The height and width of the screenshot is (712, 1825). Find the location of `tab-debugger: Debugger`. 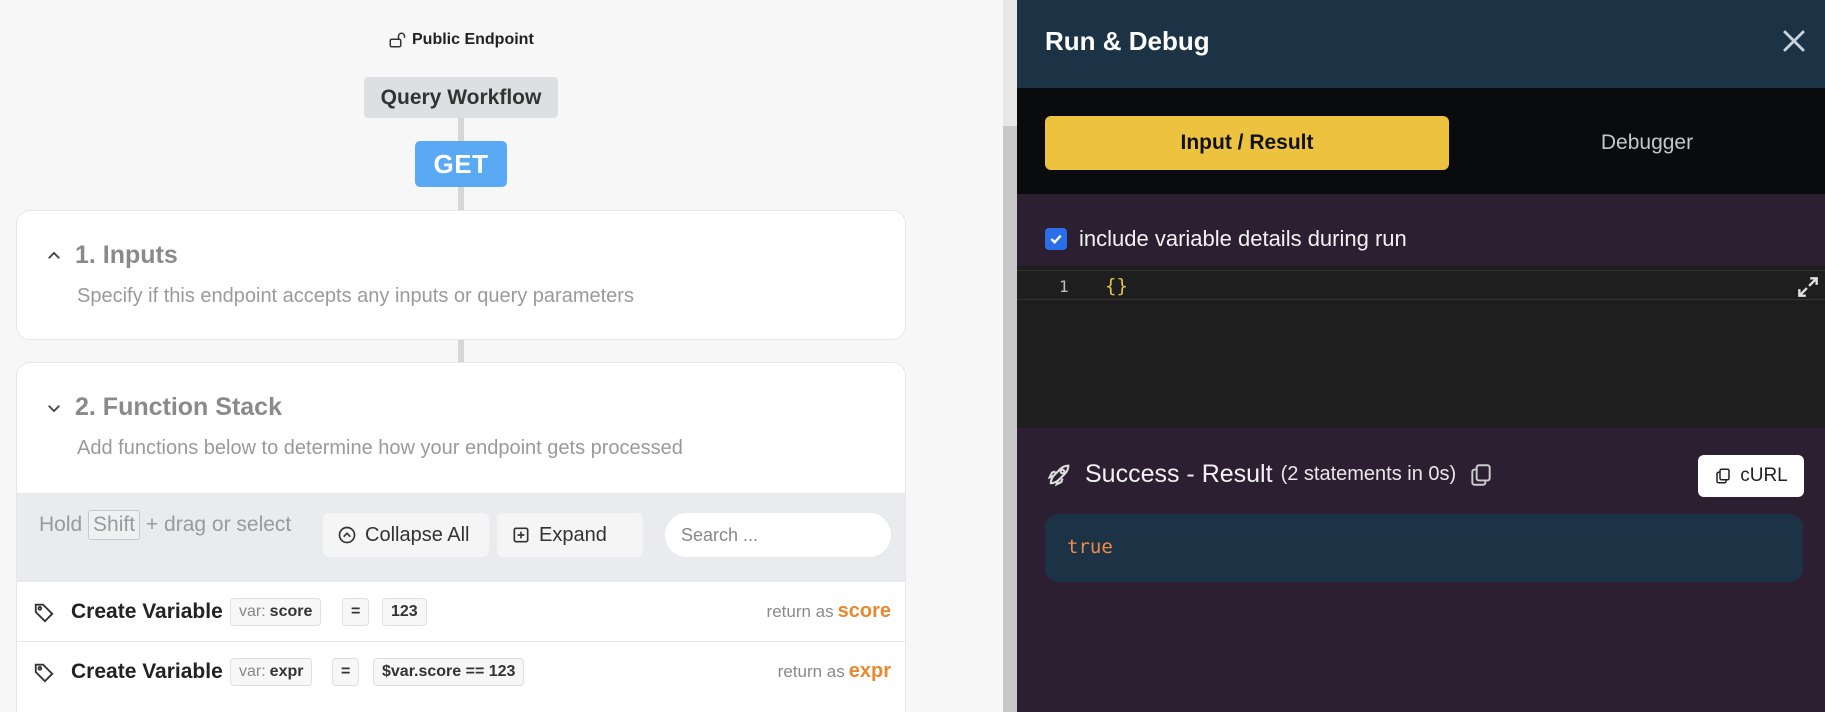

tab-debugger: Debugger is located at coordinates (1647, 143).